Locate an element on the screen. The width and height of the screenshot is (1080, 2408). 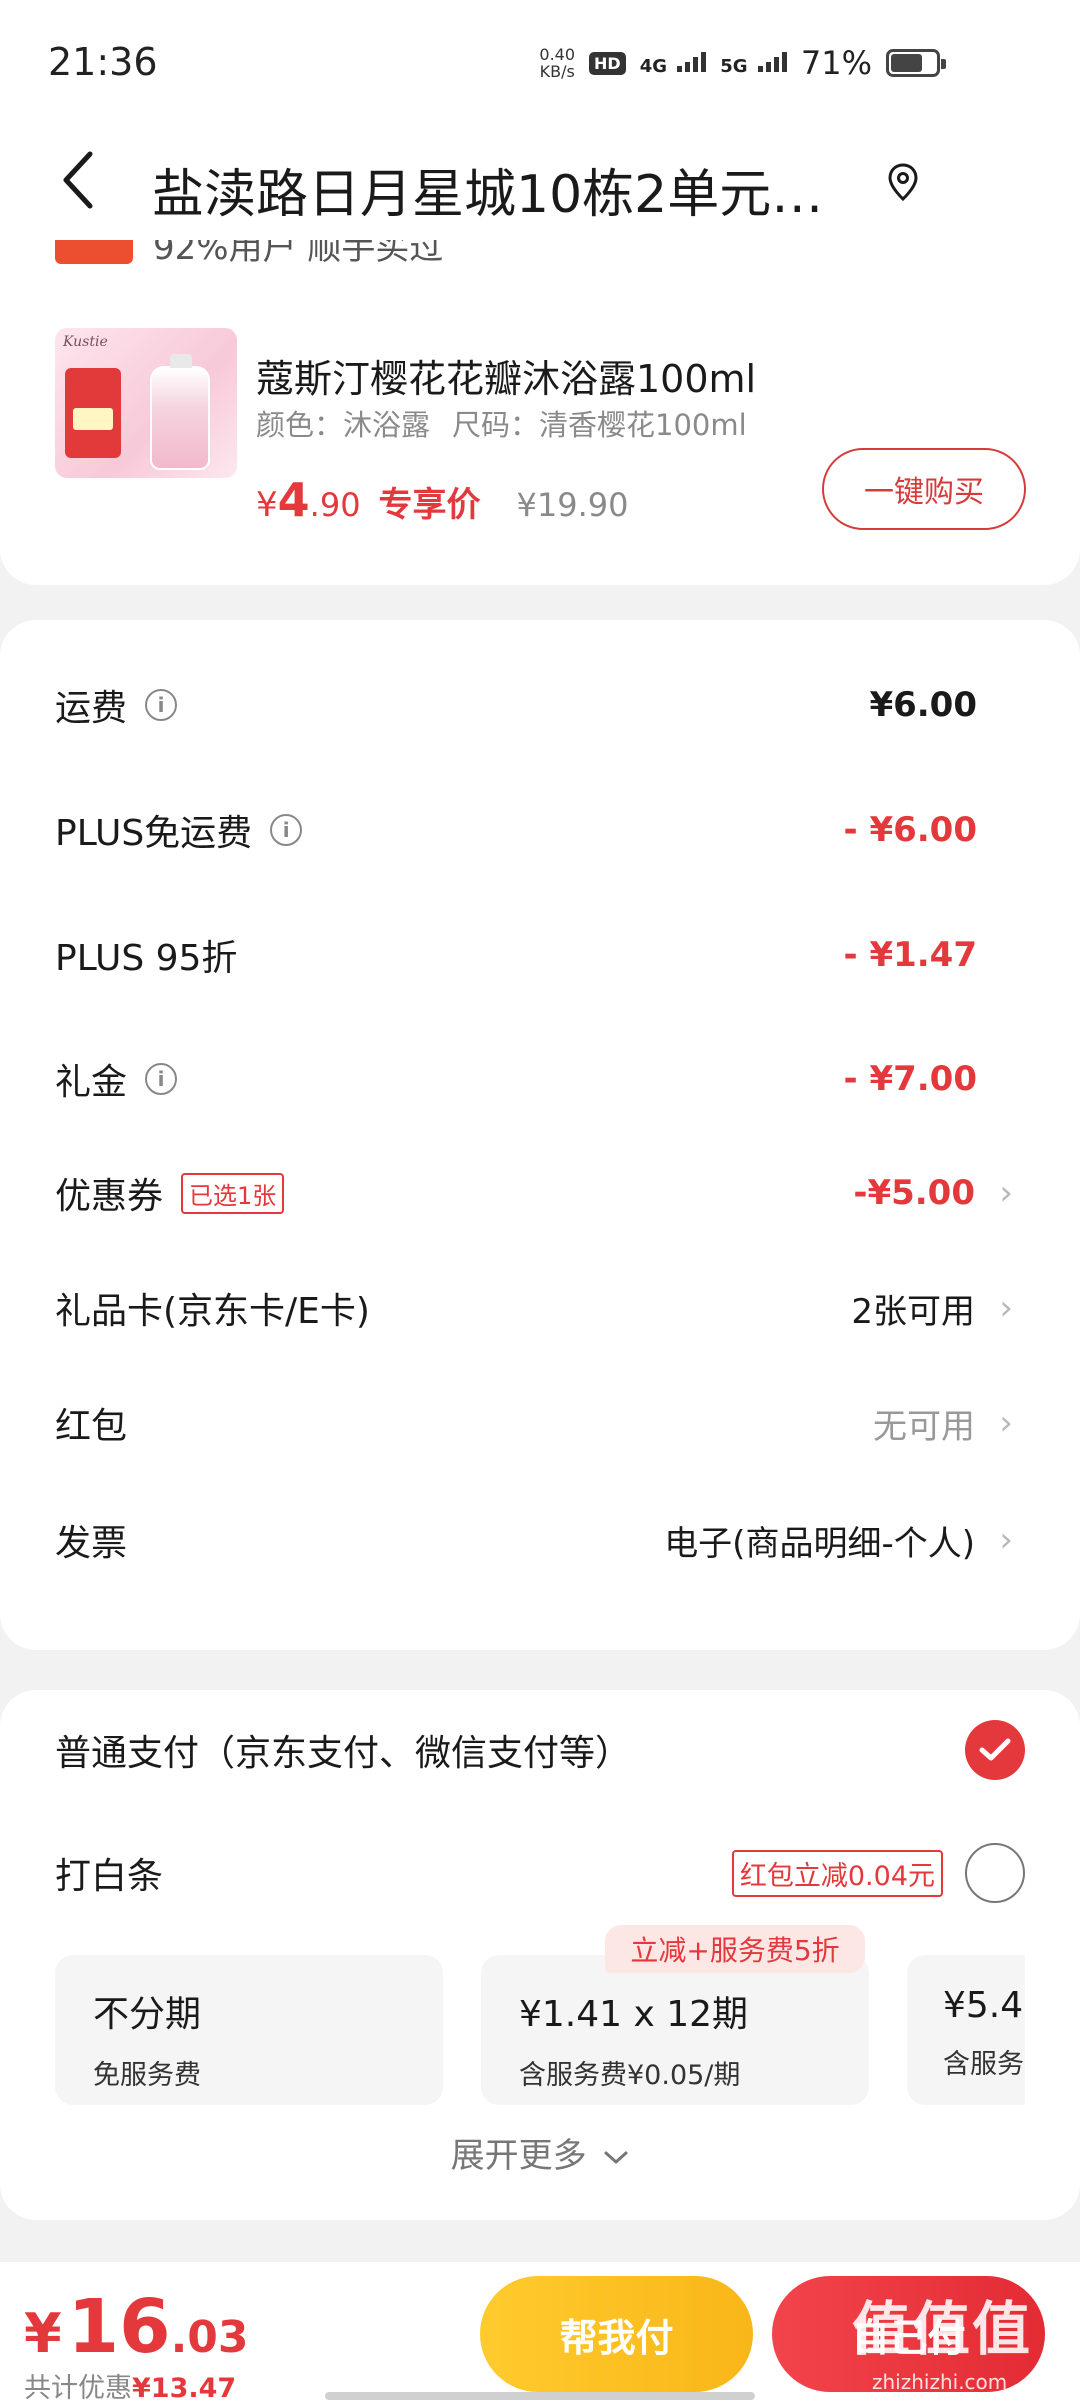
recommend-row: 92%用户 顺手买过 is located at coordinates (249, 252).